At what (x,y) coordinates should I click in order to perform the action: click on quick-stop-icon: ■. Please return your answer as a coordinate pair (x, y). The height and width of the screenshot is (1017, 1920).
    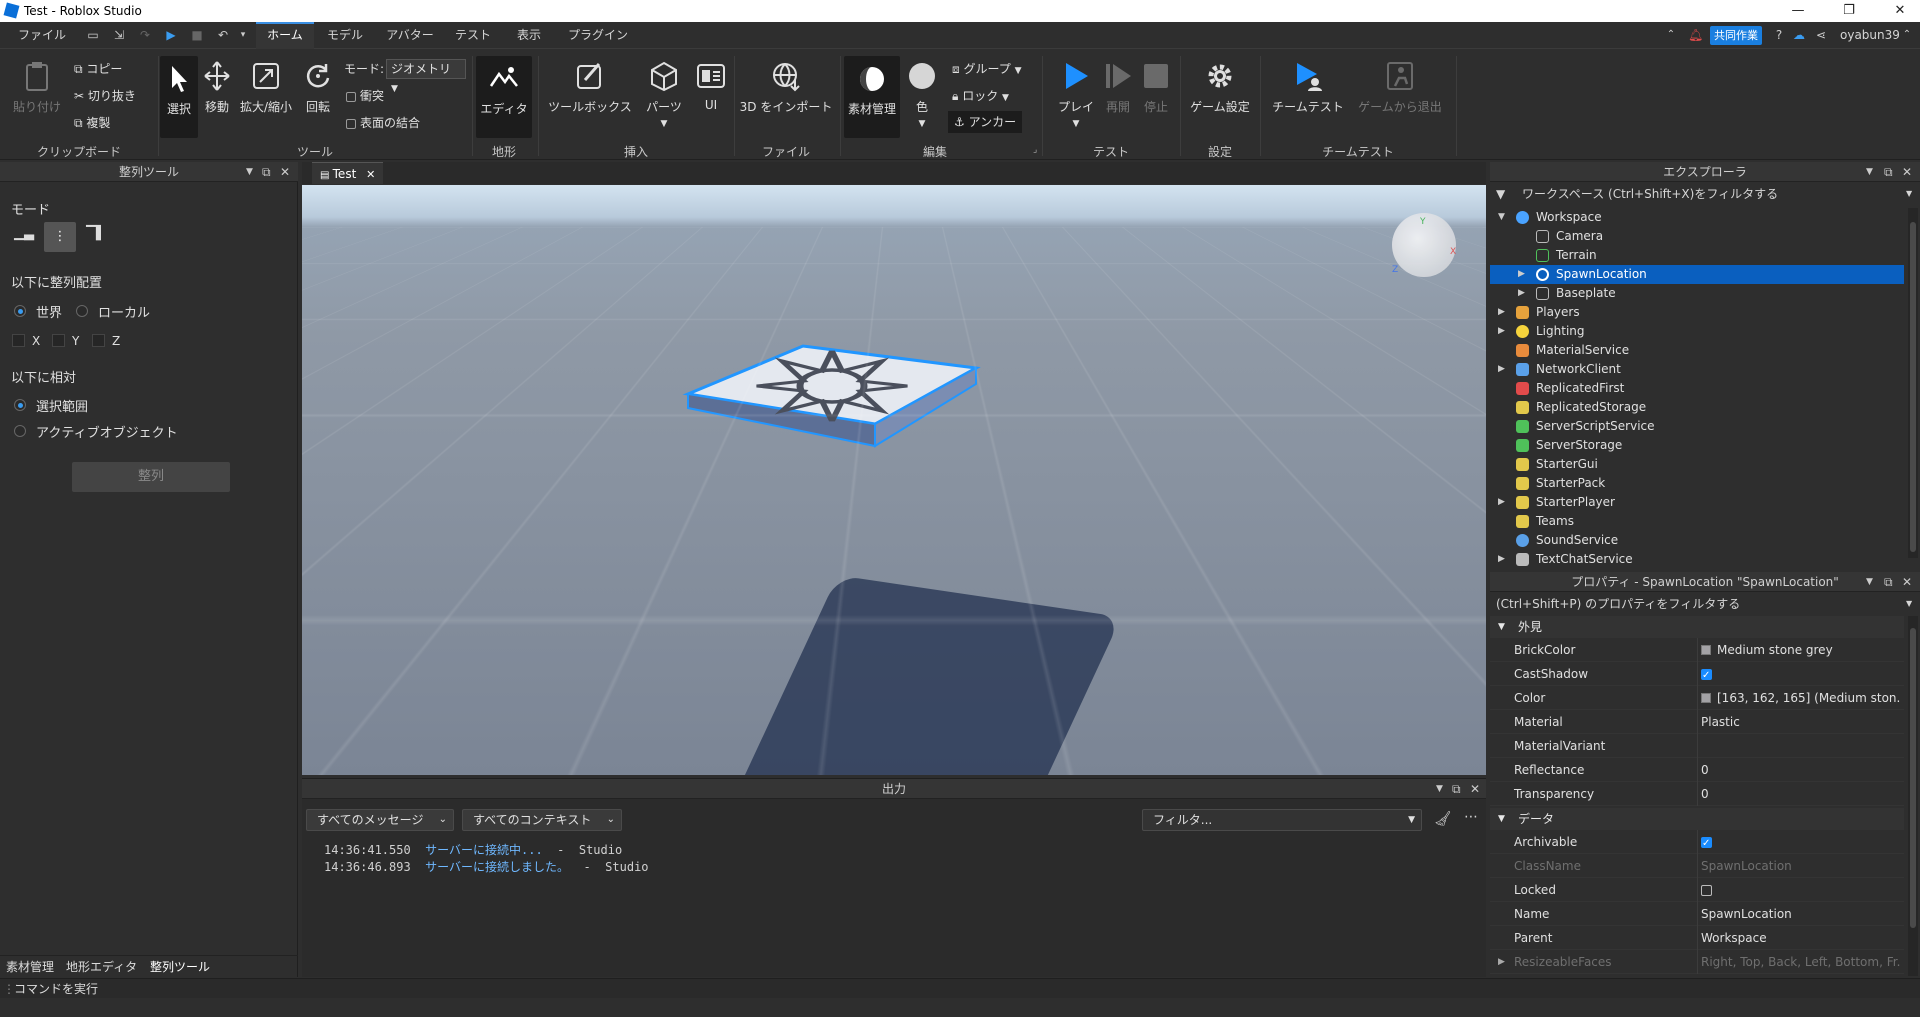
    Looking at the image, I should click on (197, 35).